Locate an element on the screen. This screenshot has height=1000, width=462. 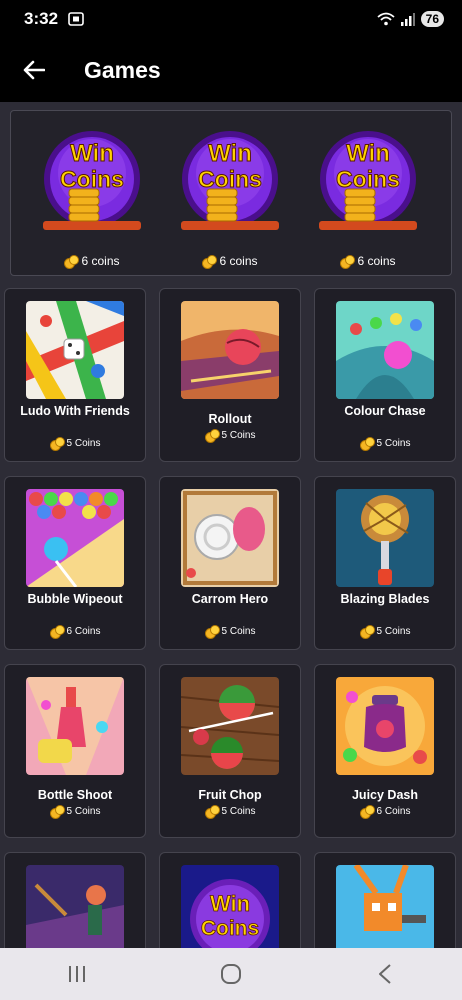
game-card-blazing-blades: Blazing Blades 5 Coins is located at coordinates (385, 563).